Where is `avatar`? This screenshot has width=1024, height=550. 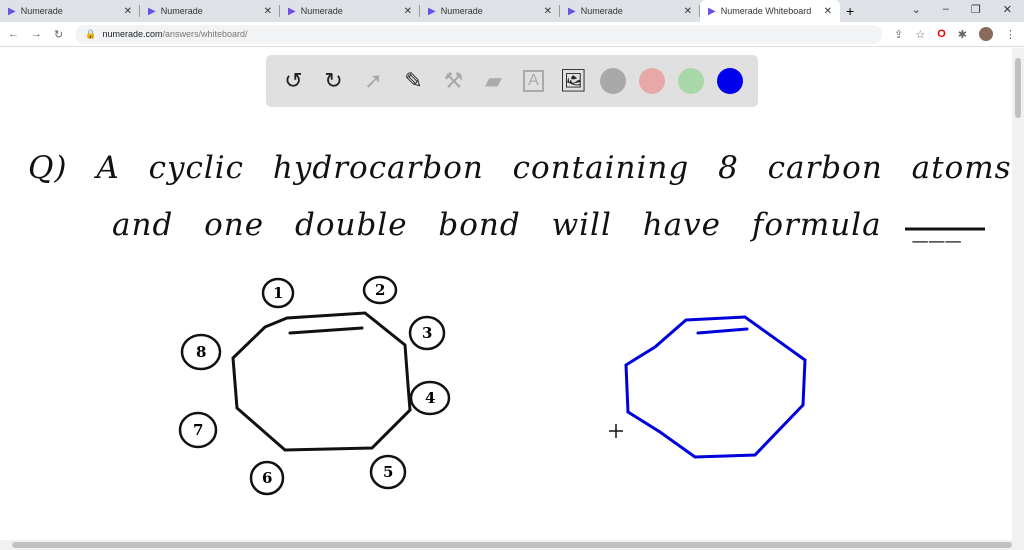
avatar is located at coordinates (986, 34).